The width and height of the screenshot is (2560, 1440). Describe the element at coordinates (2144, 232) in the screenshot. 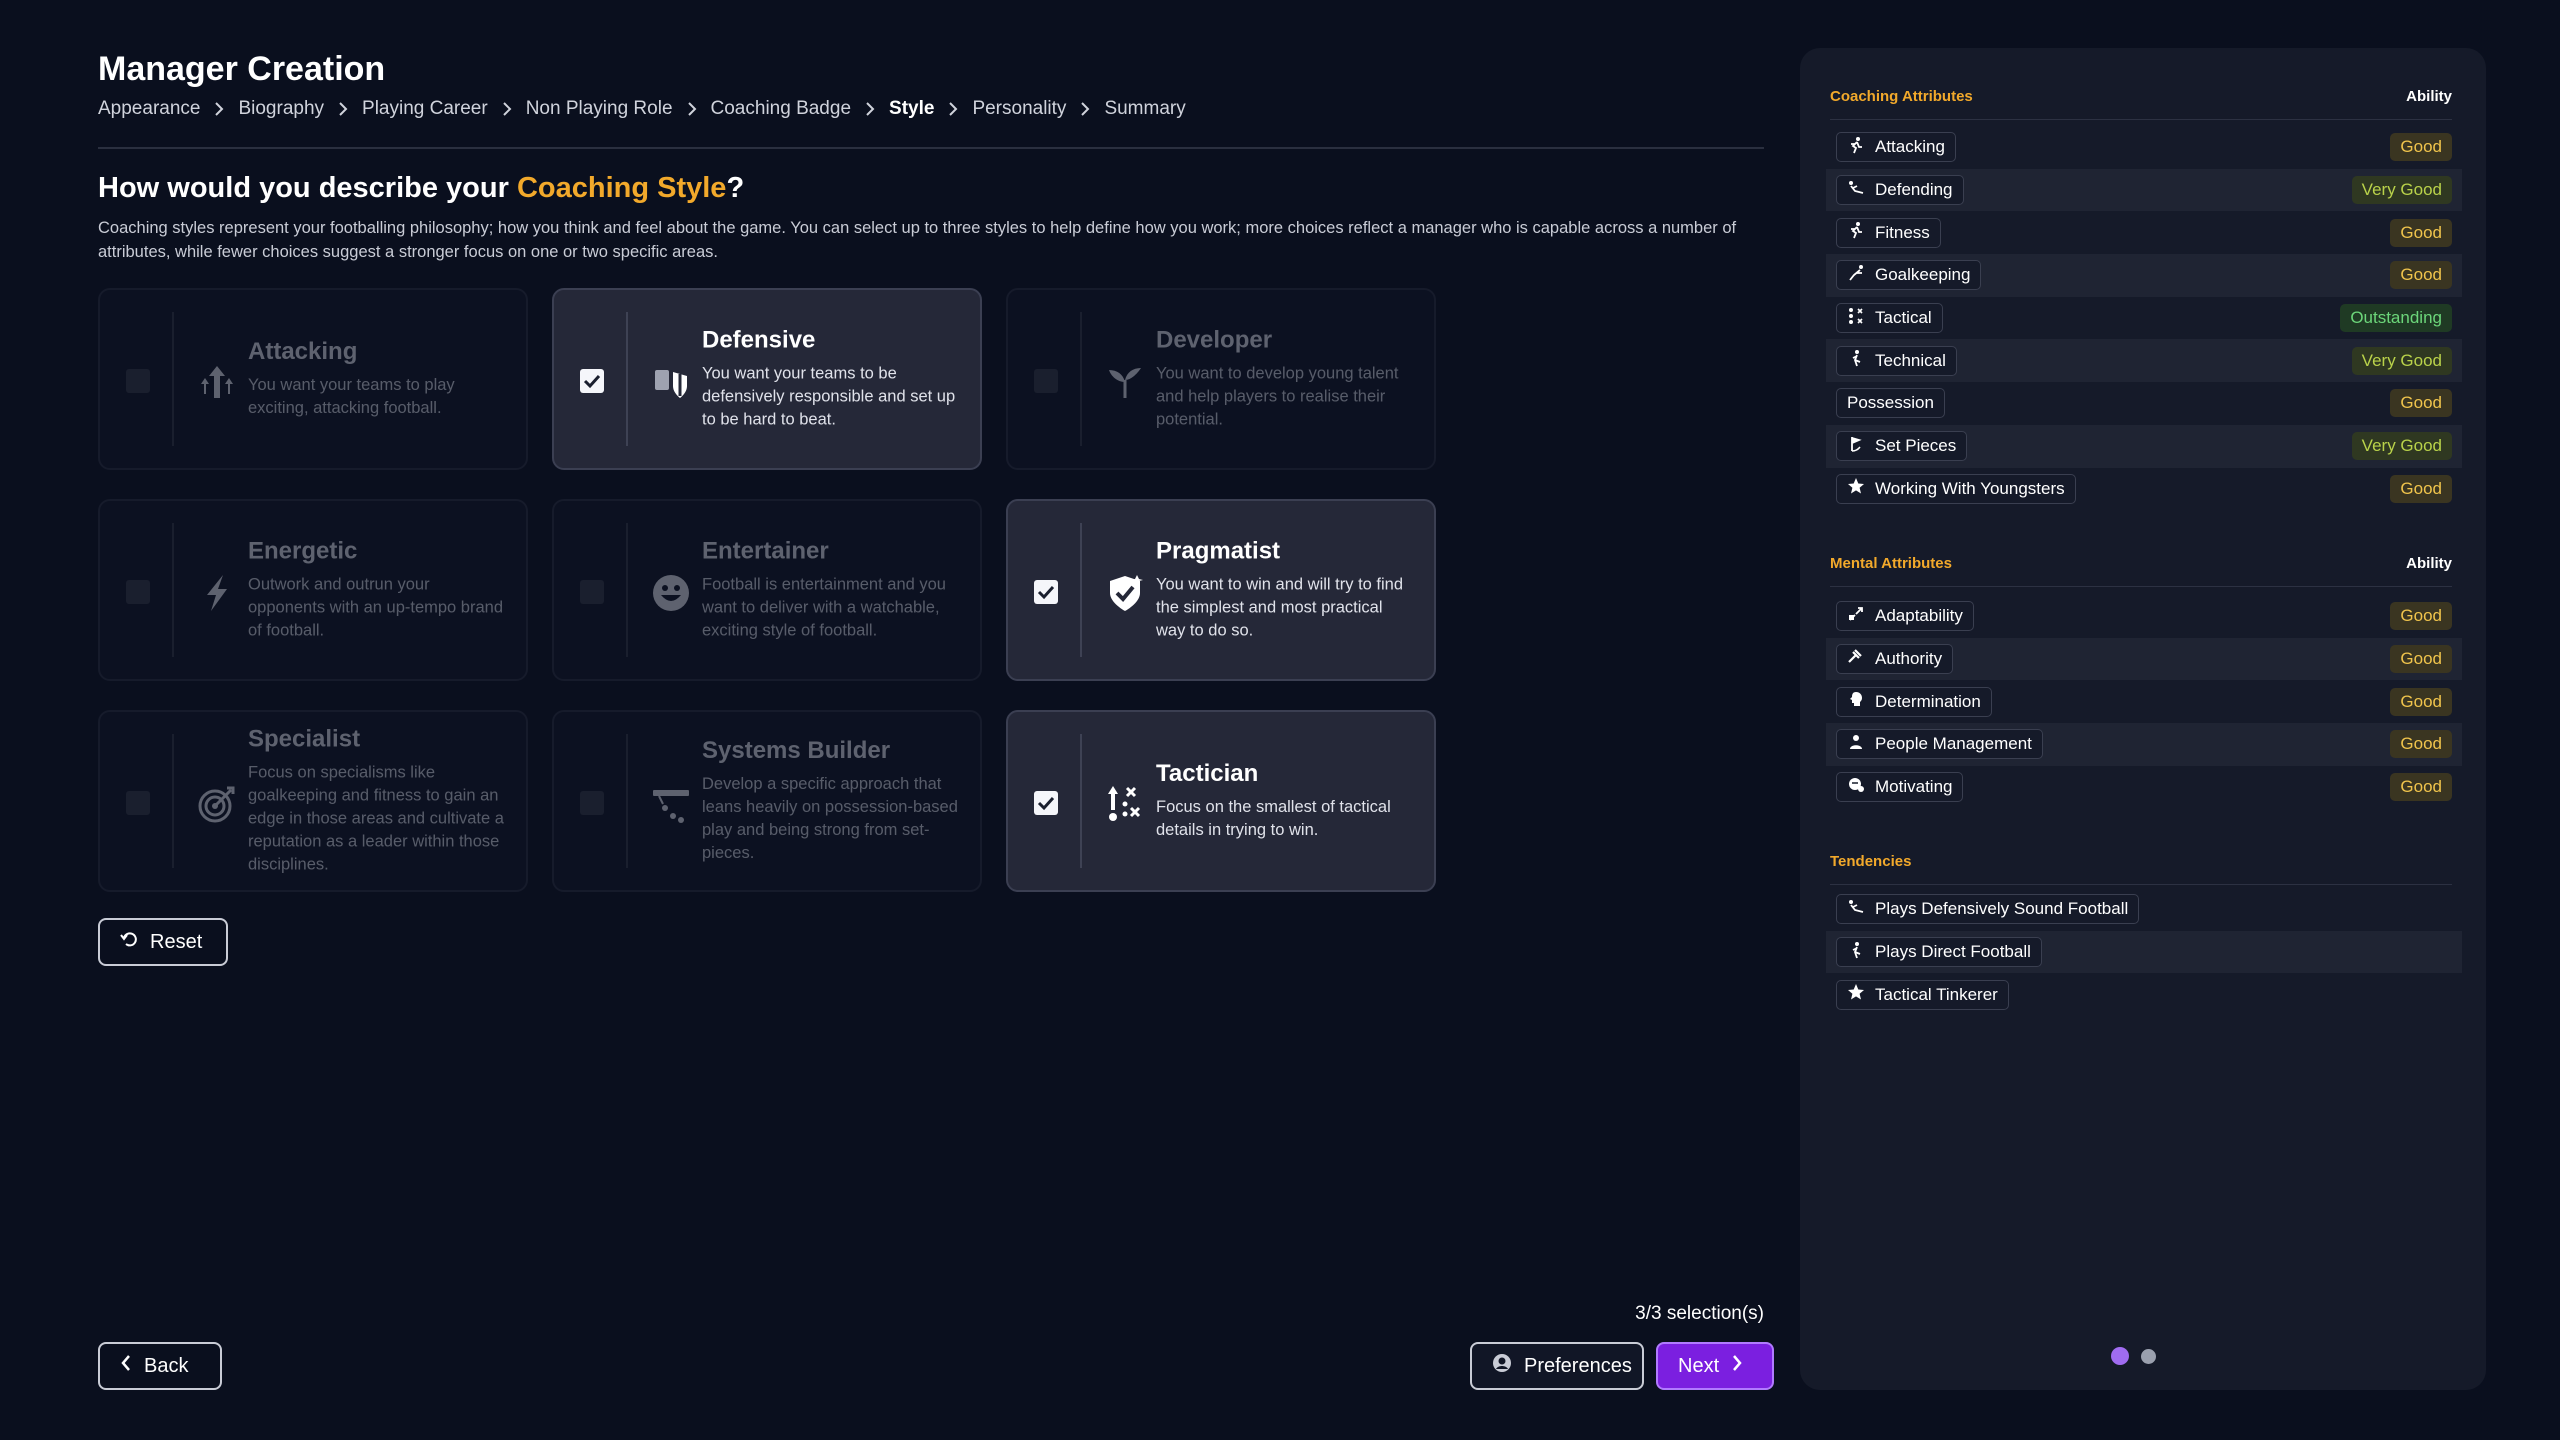

I see `attribute-row: Fitness Good` at that location.